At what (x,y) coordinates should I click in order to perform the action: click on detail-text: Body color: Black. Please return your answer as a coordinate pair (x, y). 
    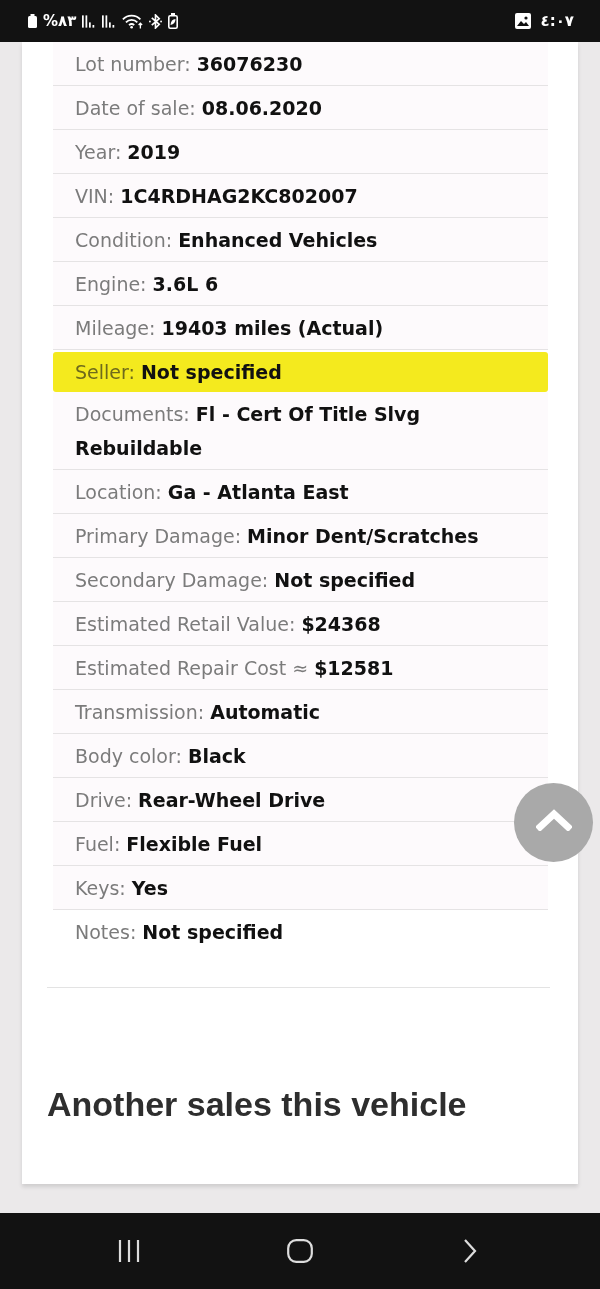
    Looking at the image, I should click on (160, 756).